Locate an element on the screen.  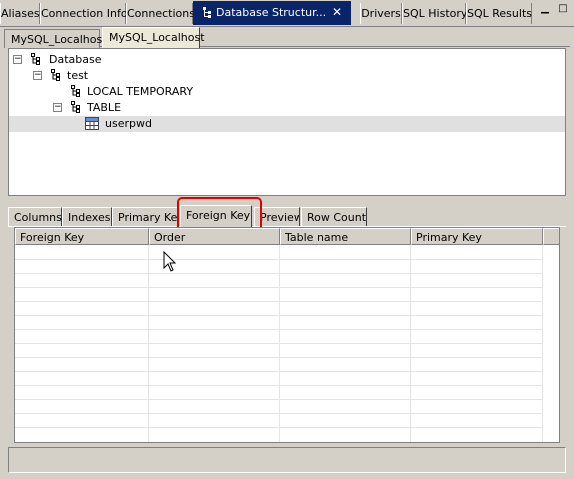
connection-tab-bar: MySQL_Localhost MySQL_Localhost is located at coordinates (287, 37).